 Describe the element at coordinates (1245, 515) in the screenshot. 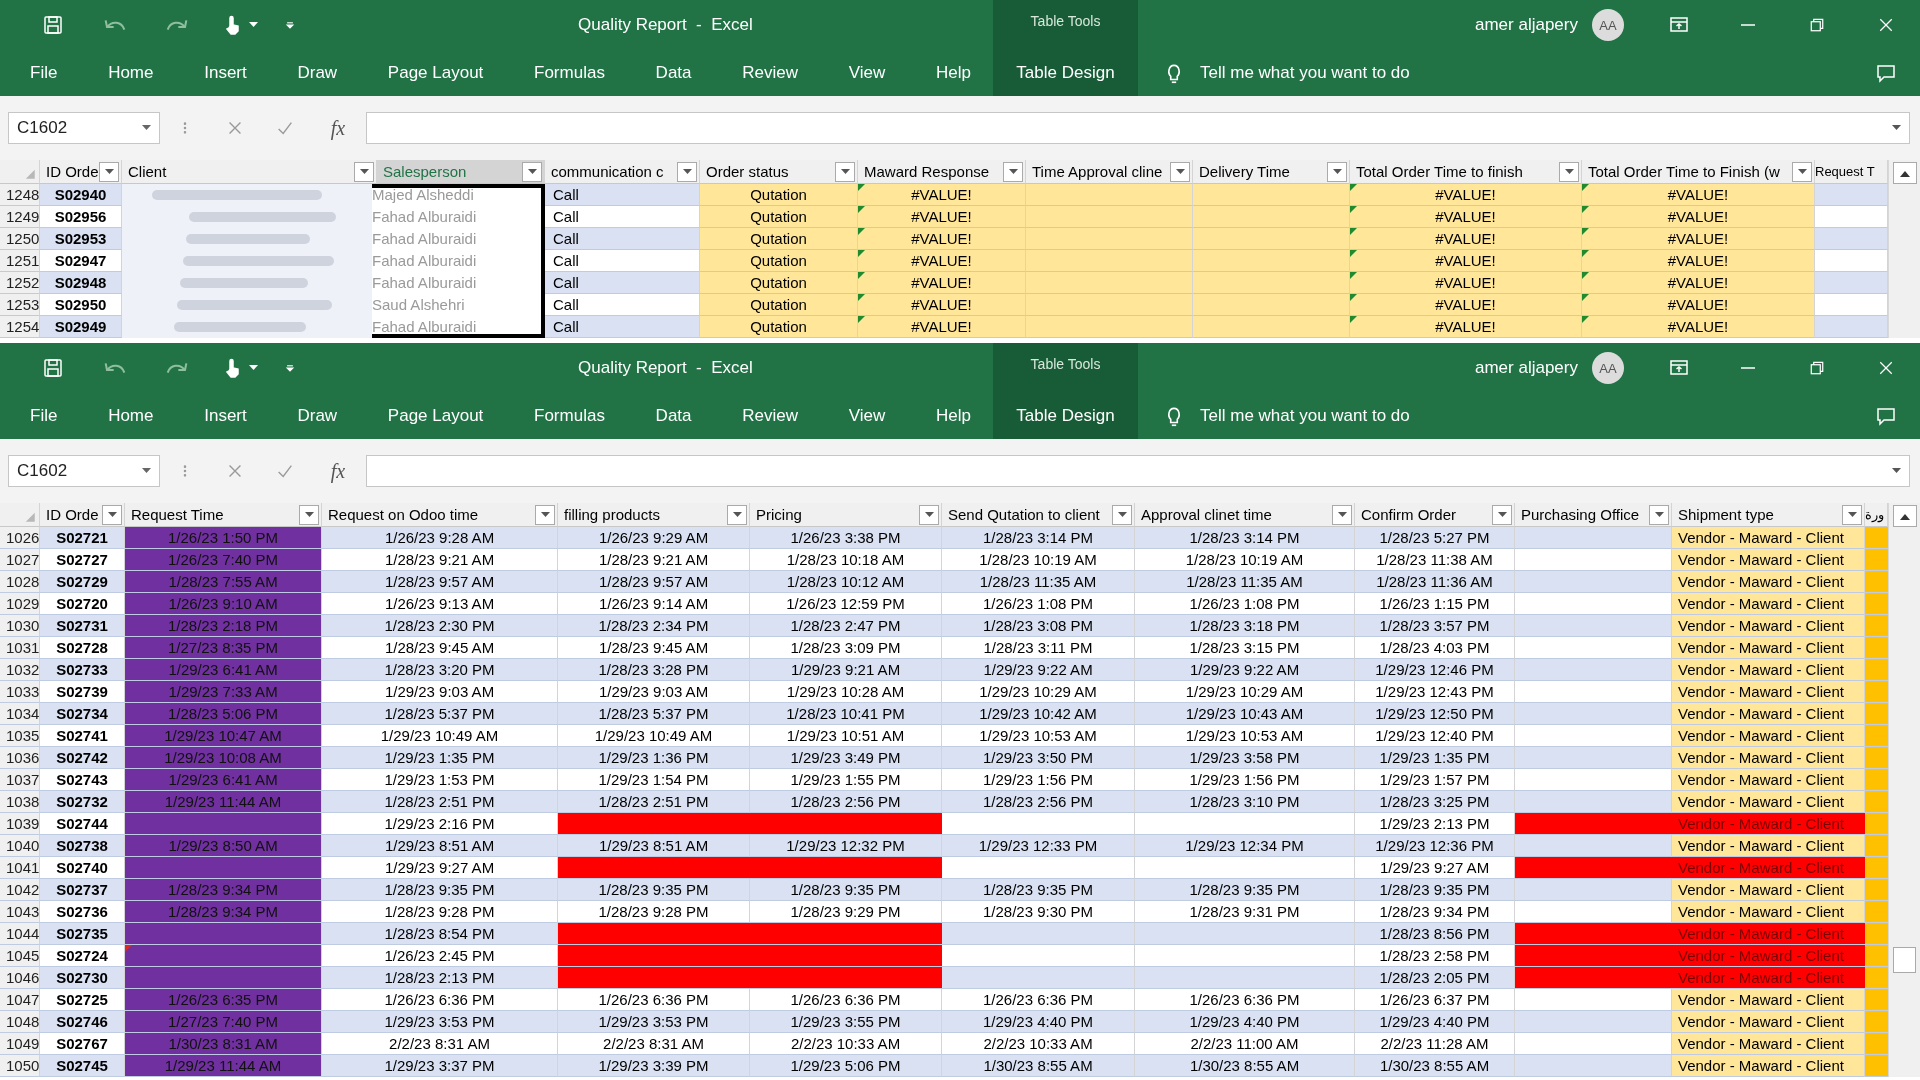

I see `column-header: Approval clinet time` at that location.